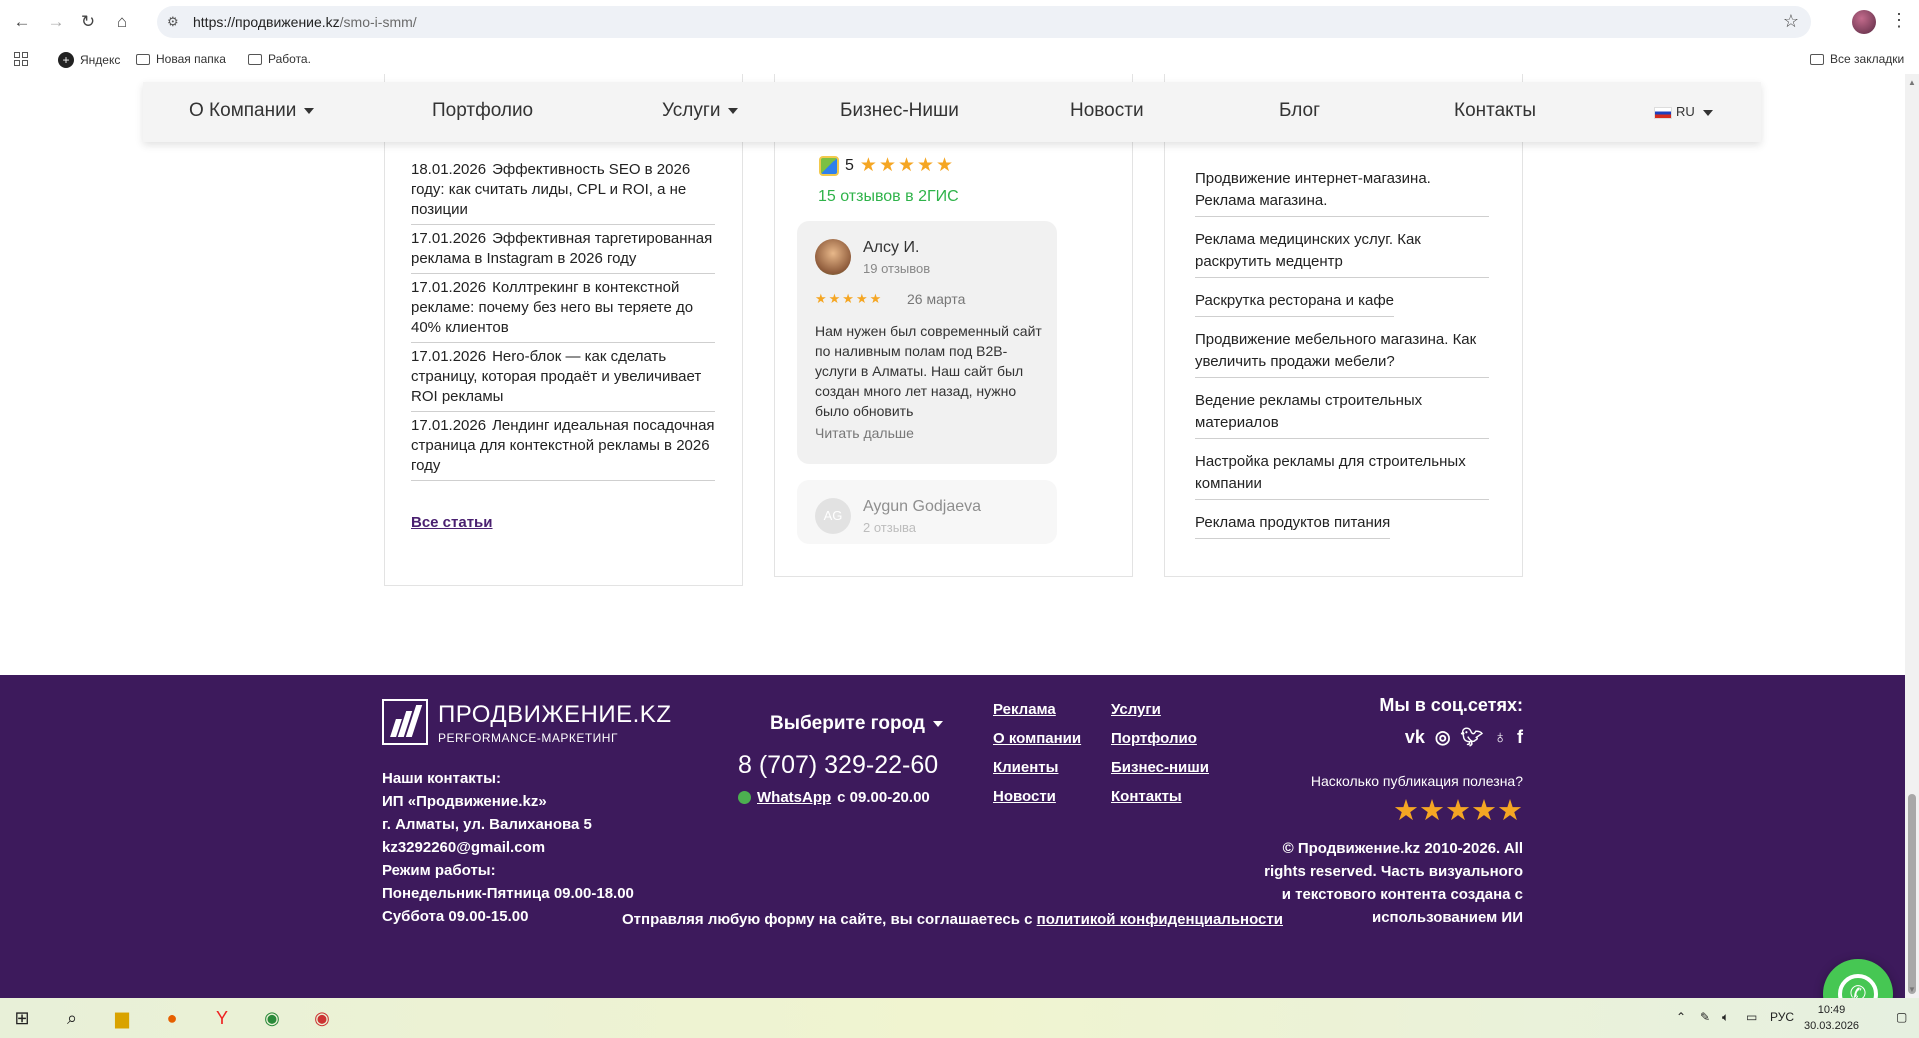 Image resolution: width=1919 pixels, height=1038 pixels. Describe the element at coordinates (56, 22) in the screenshot. I see `forward-arrow-icon: →` at that location.